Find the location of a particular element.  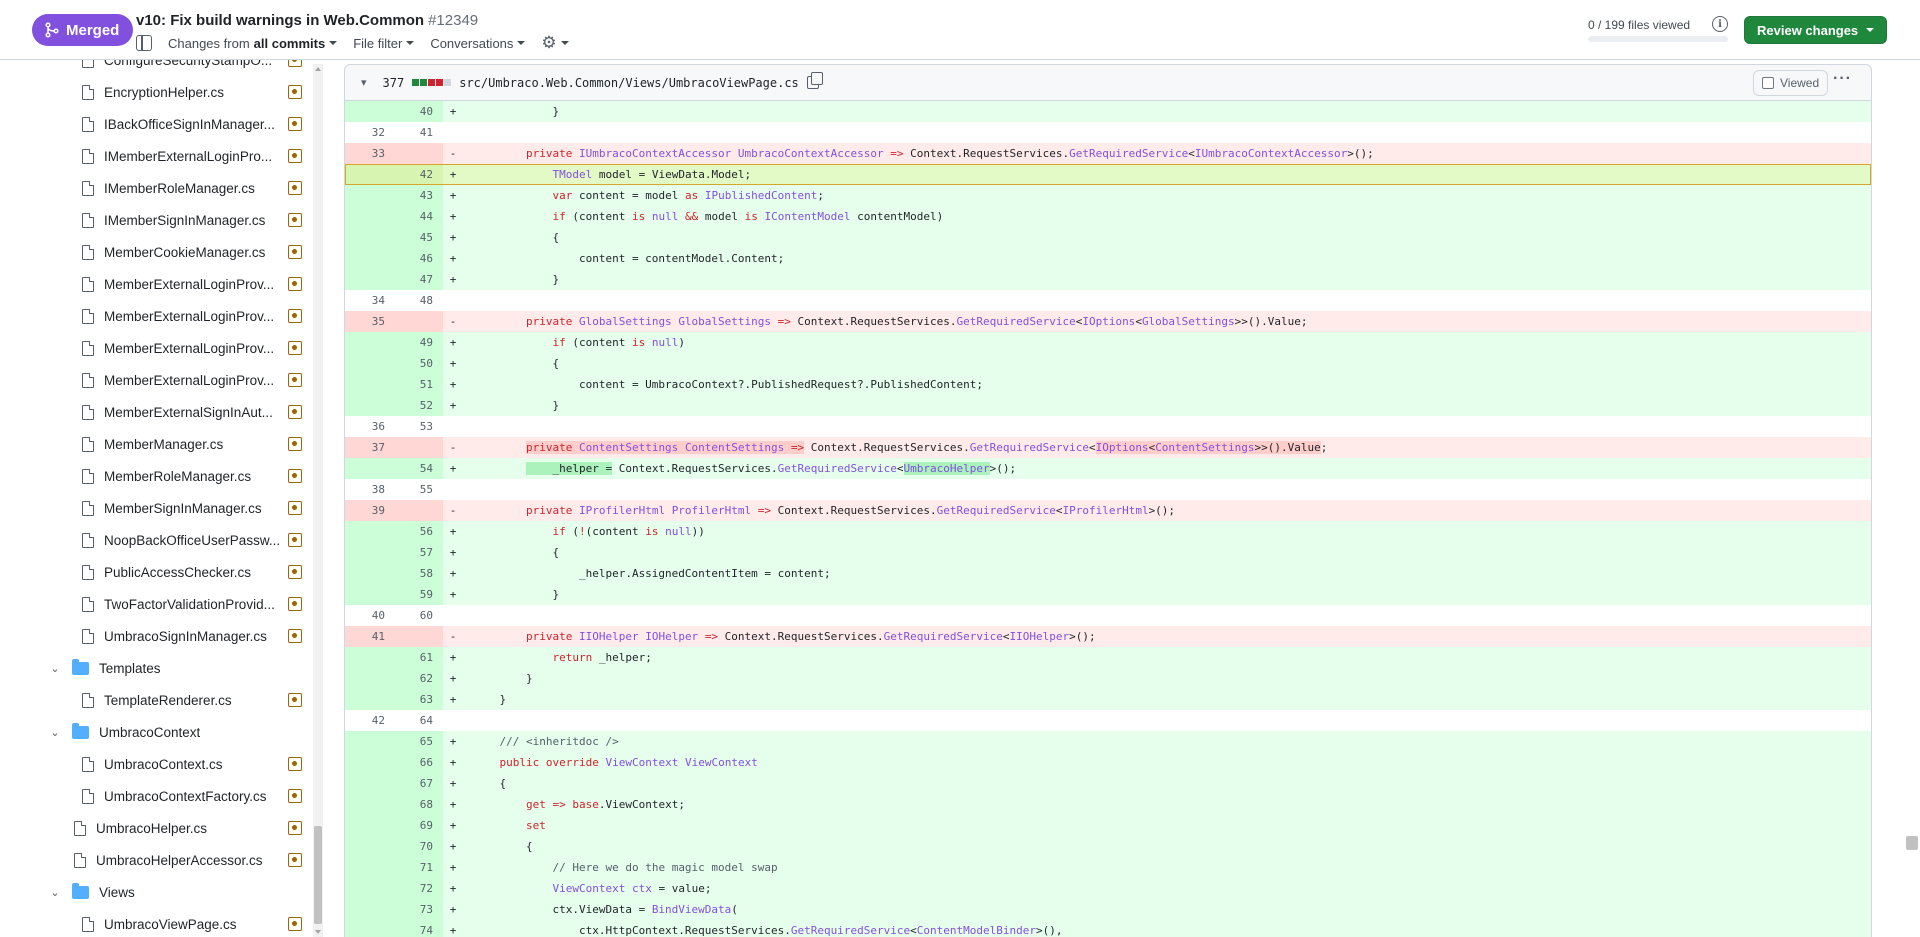

more-options-icon: ··· is located at coordinates (1842, 79).